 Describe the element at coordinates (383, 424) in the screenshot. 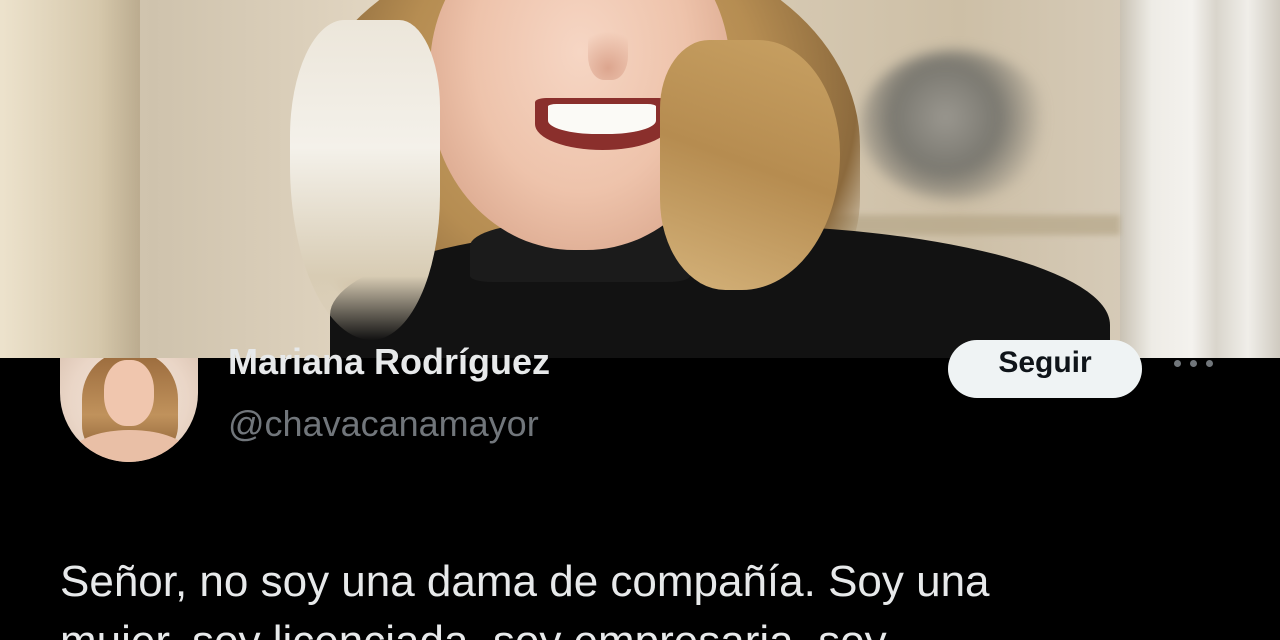

I see `author-handle: @chavacanamayor` at that location.